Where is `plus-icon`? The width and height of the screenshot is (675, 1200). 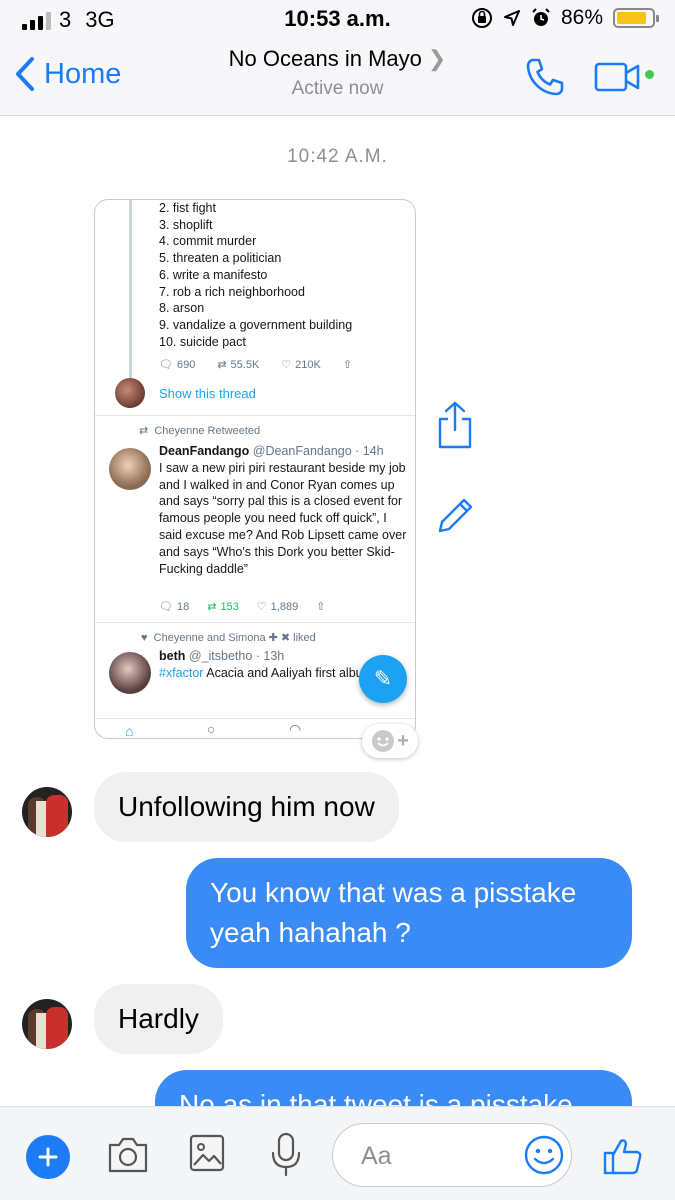
plus-icon is located at coordinates (48, 1157).